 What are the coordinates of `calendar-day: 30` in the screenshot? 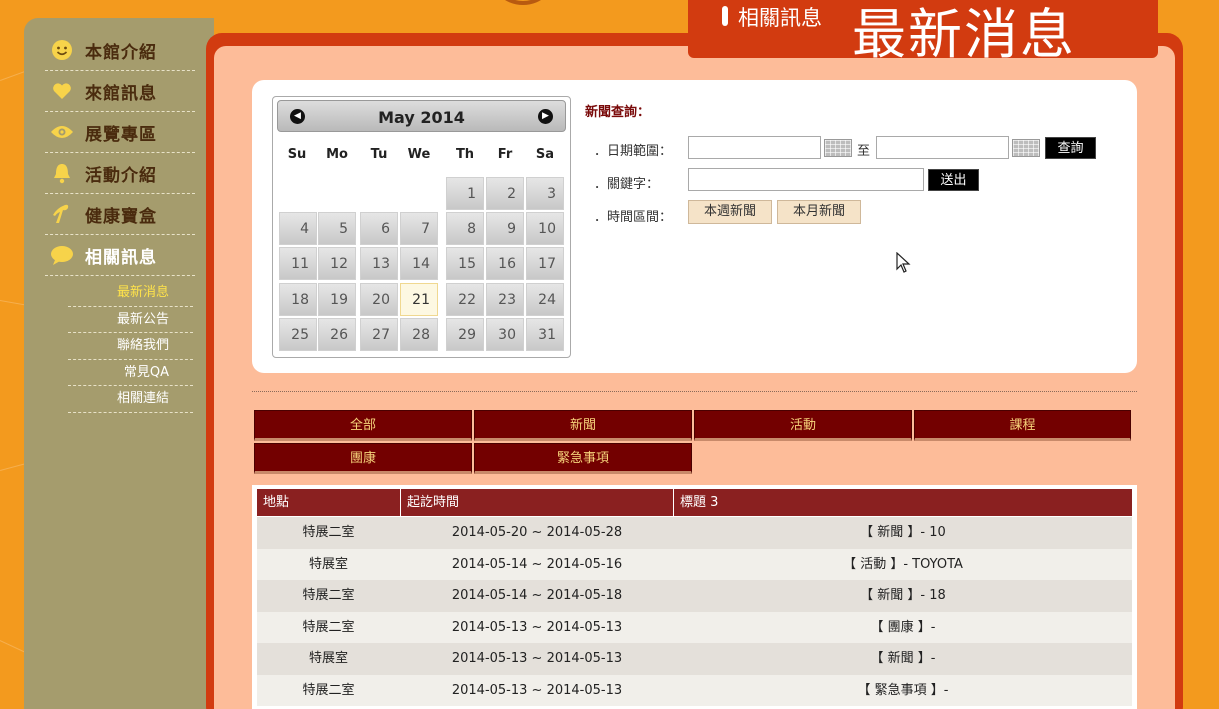 It's located at (505, 334).